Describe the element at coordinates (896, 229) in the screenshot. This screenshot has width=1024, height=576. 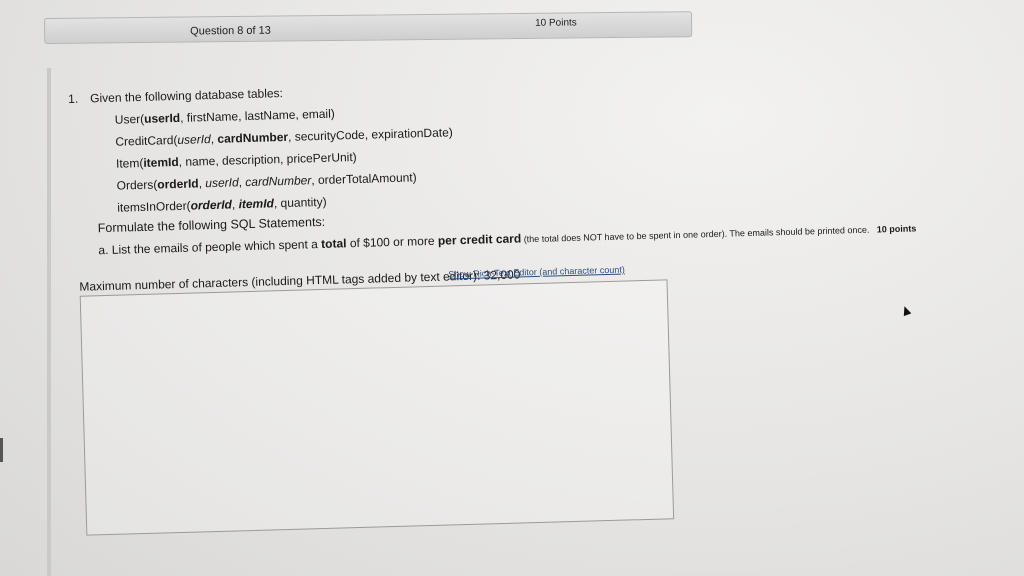
I see `sub-question-points: 10 points` at that location.